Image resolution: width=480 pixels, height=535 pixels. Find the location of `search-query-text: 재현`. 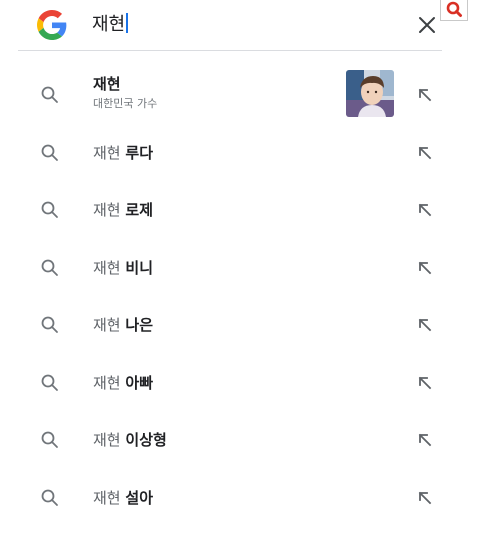

search-query-text: 재현 is located at coordinates (109, 24).